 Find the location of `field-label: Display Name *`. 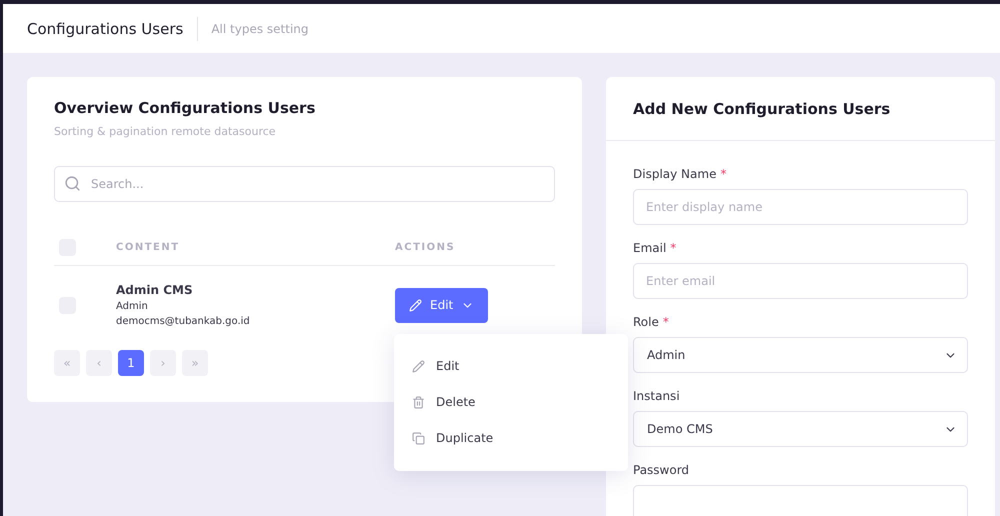

field-label: Display Name * is located at coordinates (680, 174).